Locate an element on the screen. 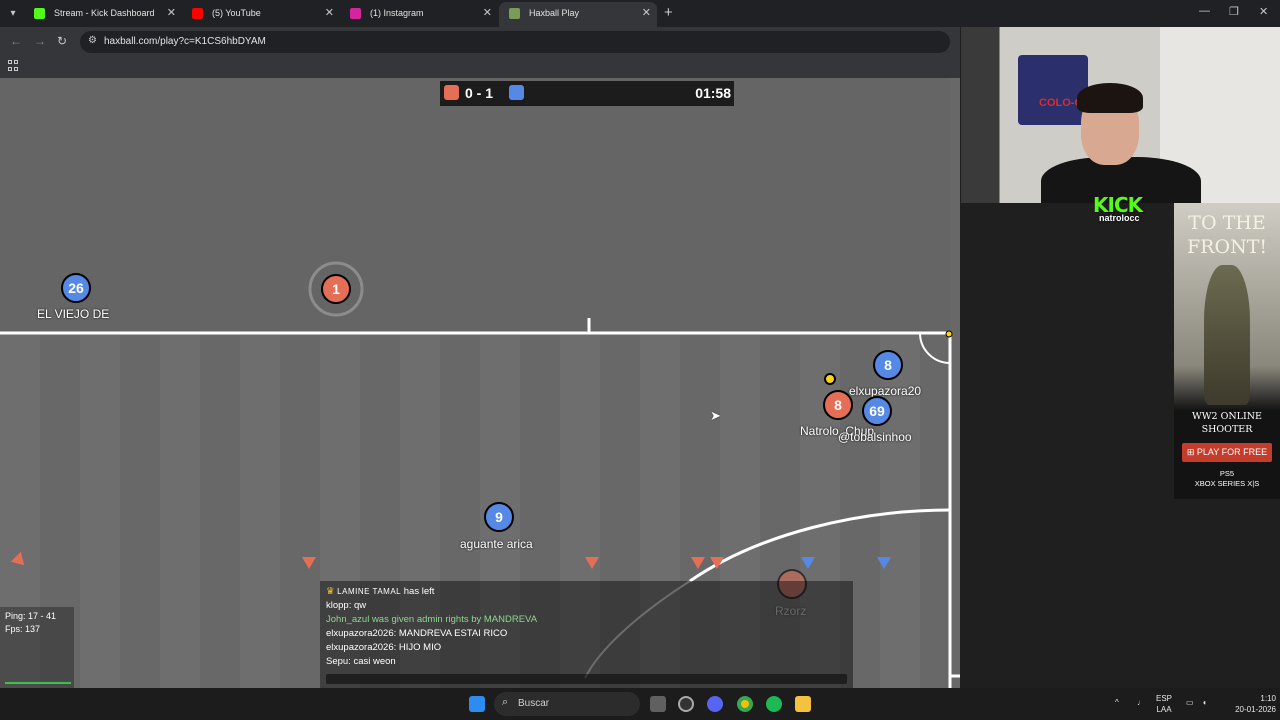 This screenshot has width=1280, height=720. chrome-icon is located at coordinates (745, 704).